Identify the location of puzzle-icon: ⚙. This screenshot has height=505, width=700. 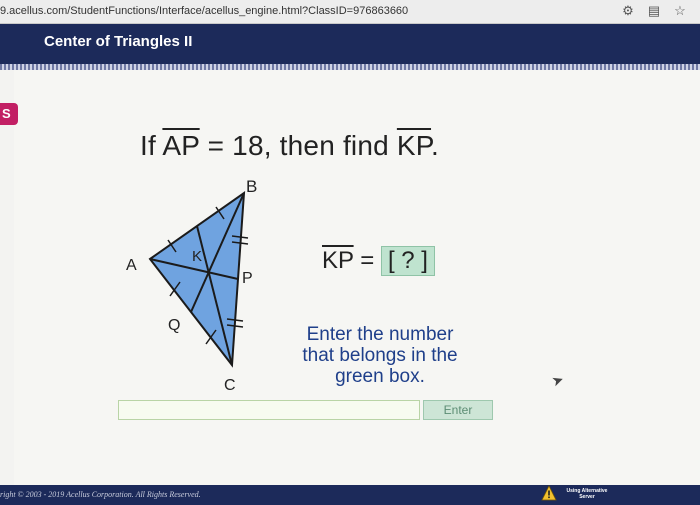
(628, 11).